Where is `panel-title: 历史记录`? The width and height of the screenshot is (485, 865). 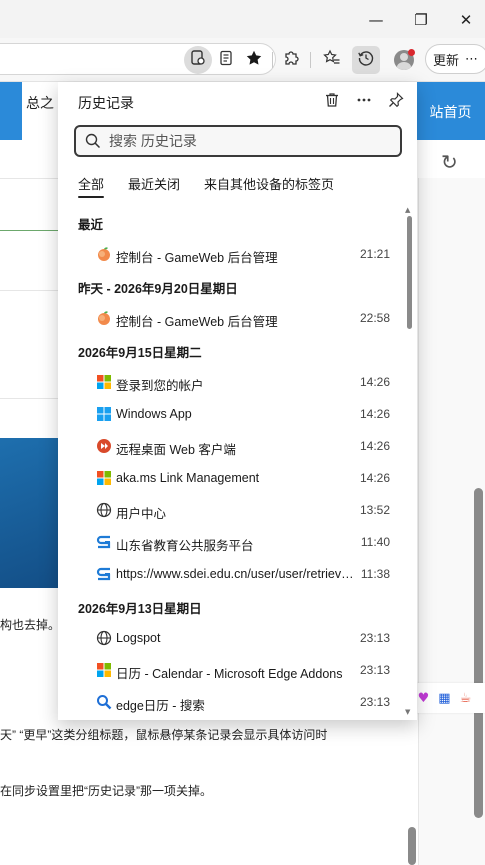
panel-title: 历史记录 is located at coordinates (106, 103).